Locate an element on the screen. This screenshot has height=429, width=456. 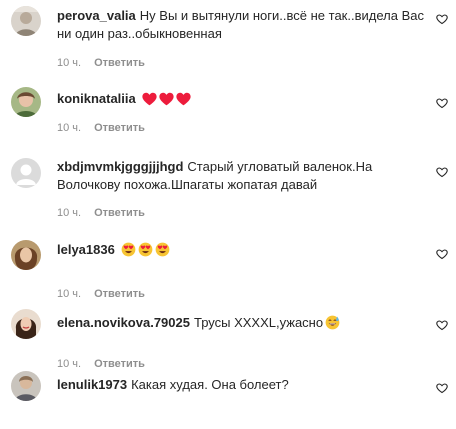
grinning-sweat-emoji is located at coordinates (332, 322).